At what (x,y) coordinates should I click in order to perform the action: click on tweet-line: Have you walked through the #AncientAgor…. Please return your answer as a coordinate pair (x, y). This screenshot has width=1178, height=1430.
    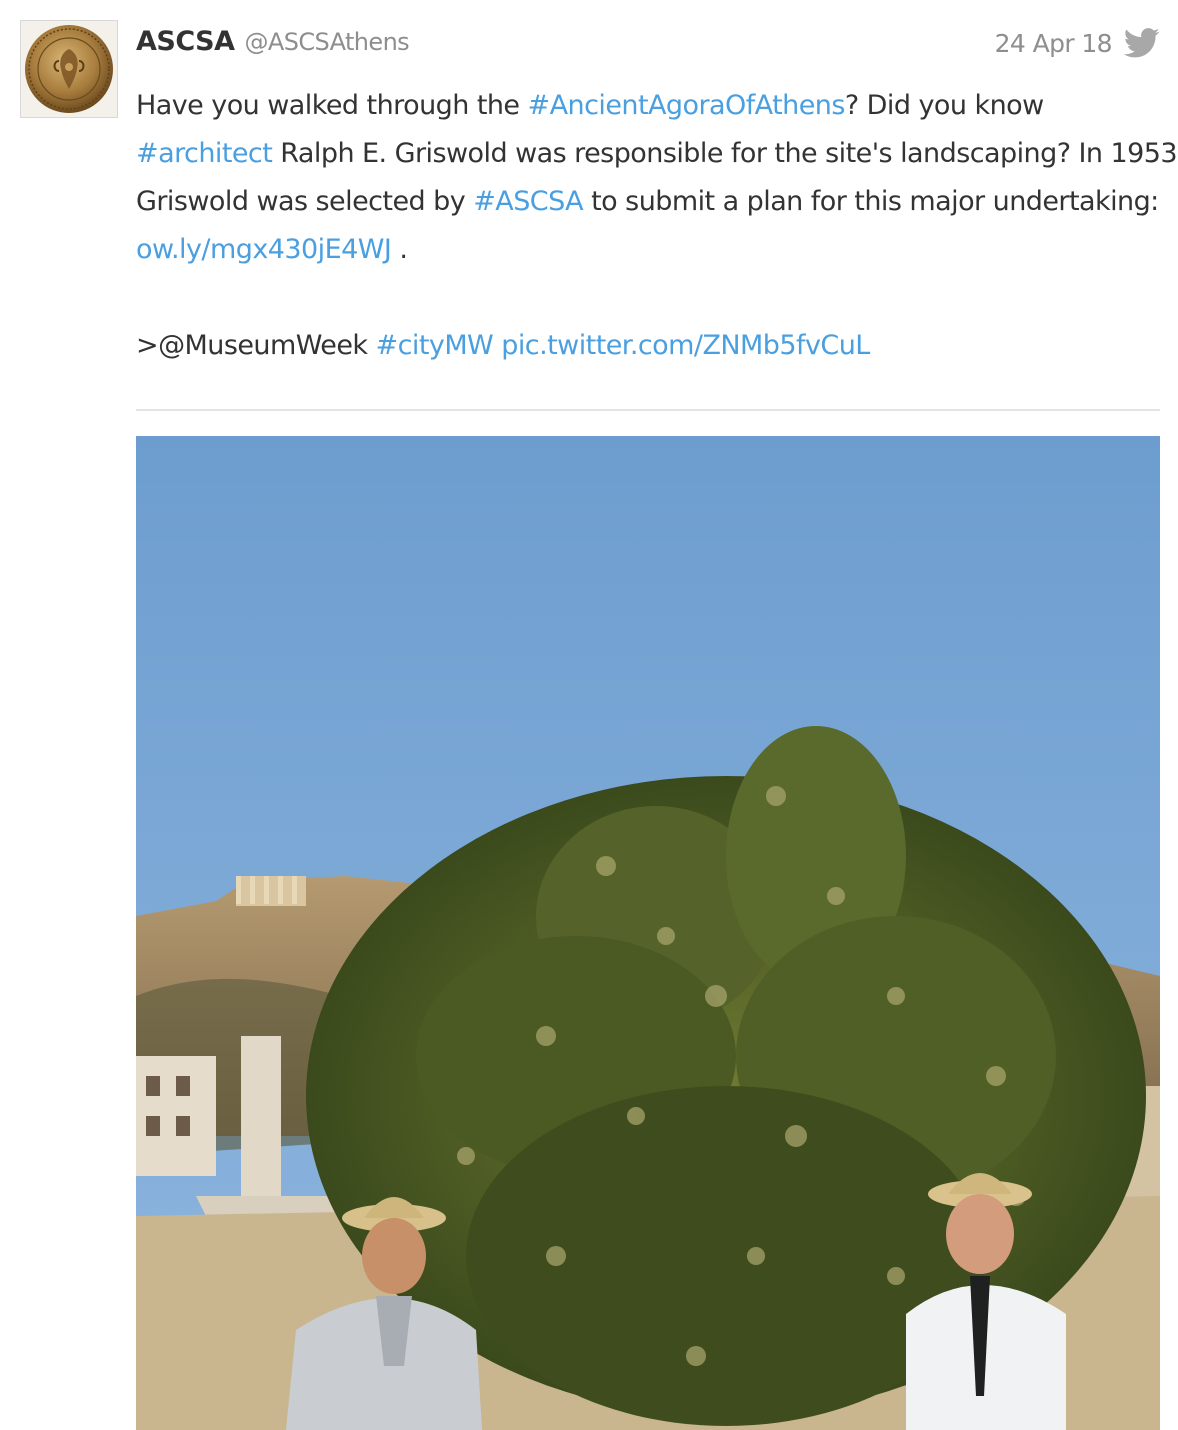
    Looking at the image, I should click on (651, 106).